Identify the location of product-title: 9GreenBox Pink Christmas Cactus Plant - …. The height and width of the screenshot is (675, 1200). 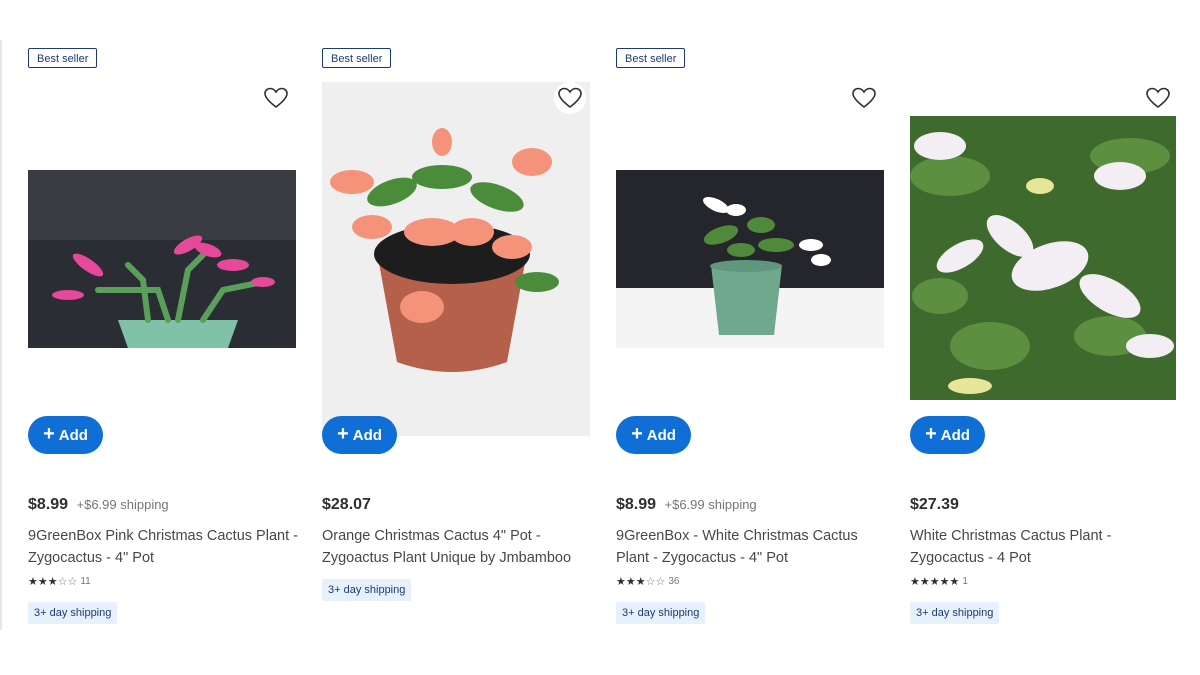
(164, 547).